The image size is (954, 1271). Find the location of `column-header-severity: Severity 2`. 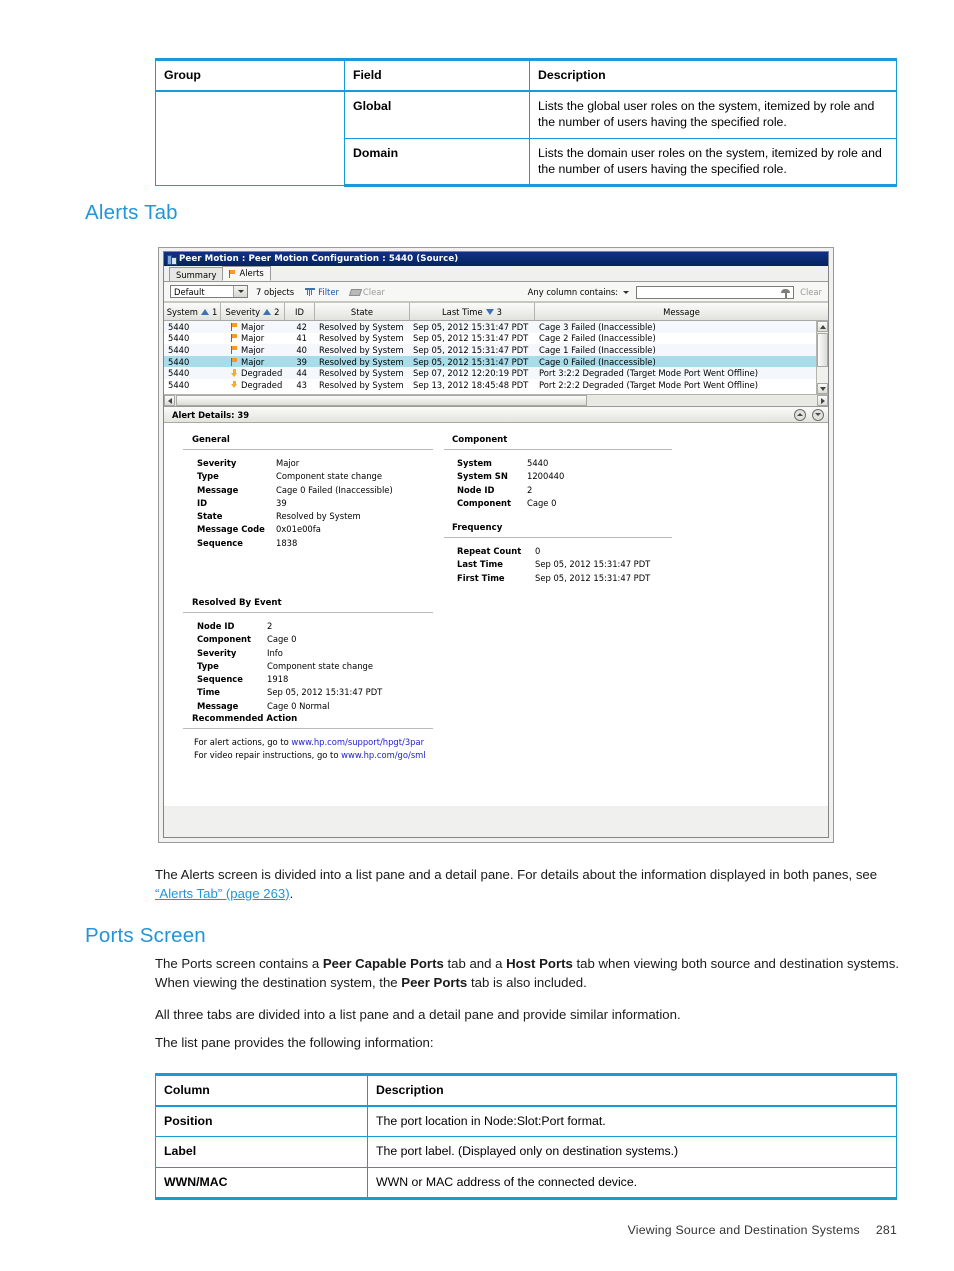

column-header-severity: Severity 2 is located at coordinates (253, 311).